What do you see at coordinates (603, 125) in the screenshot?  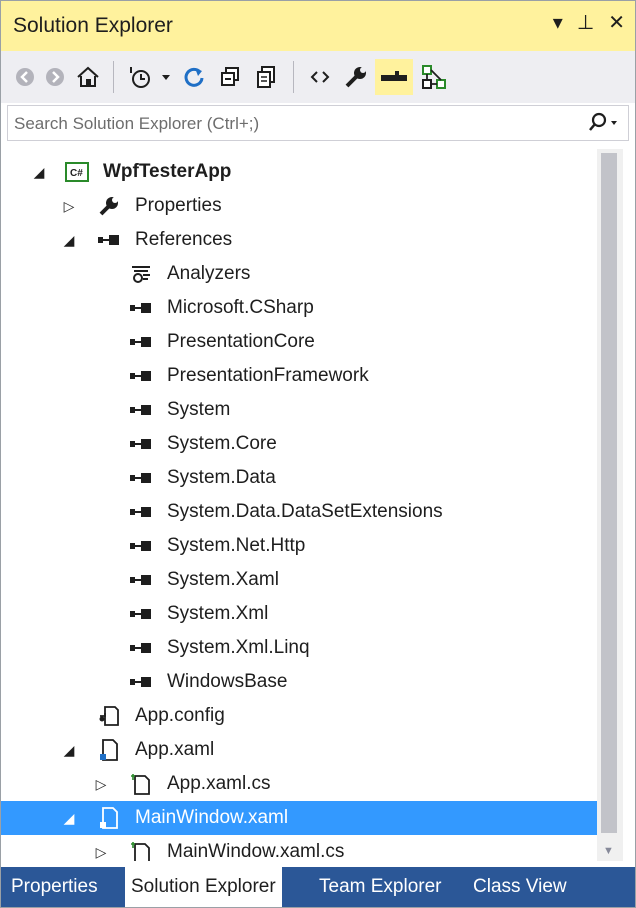 I see `search-icon` at bounding box center [603, 125].